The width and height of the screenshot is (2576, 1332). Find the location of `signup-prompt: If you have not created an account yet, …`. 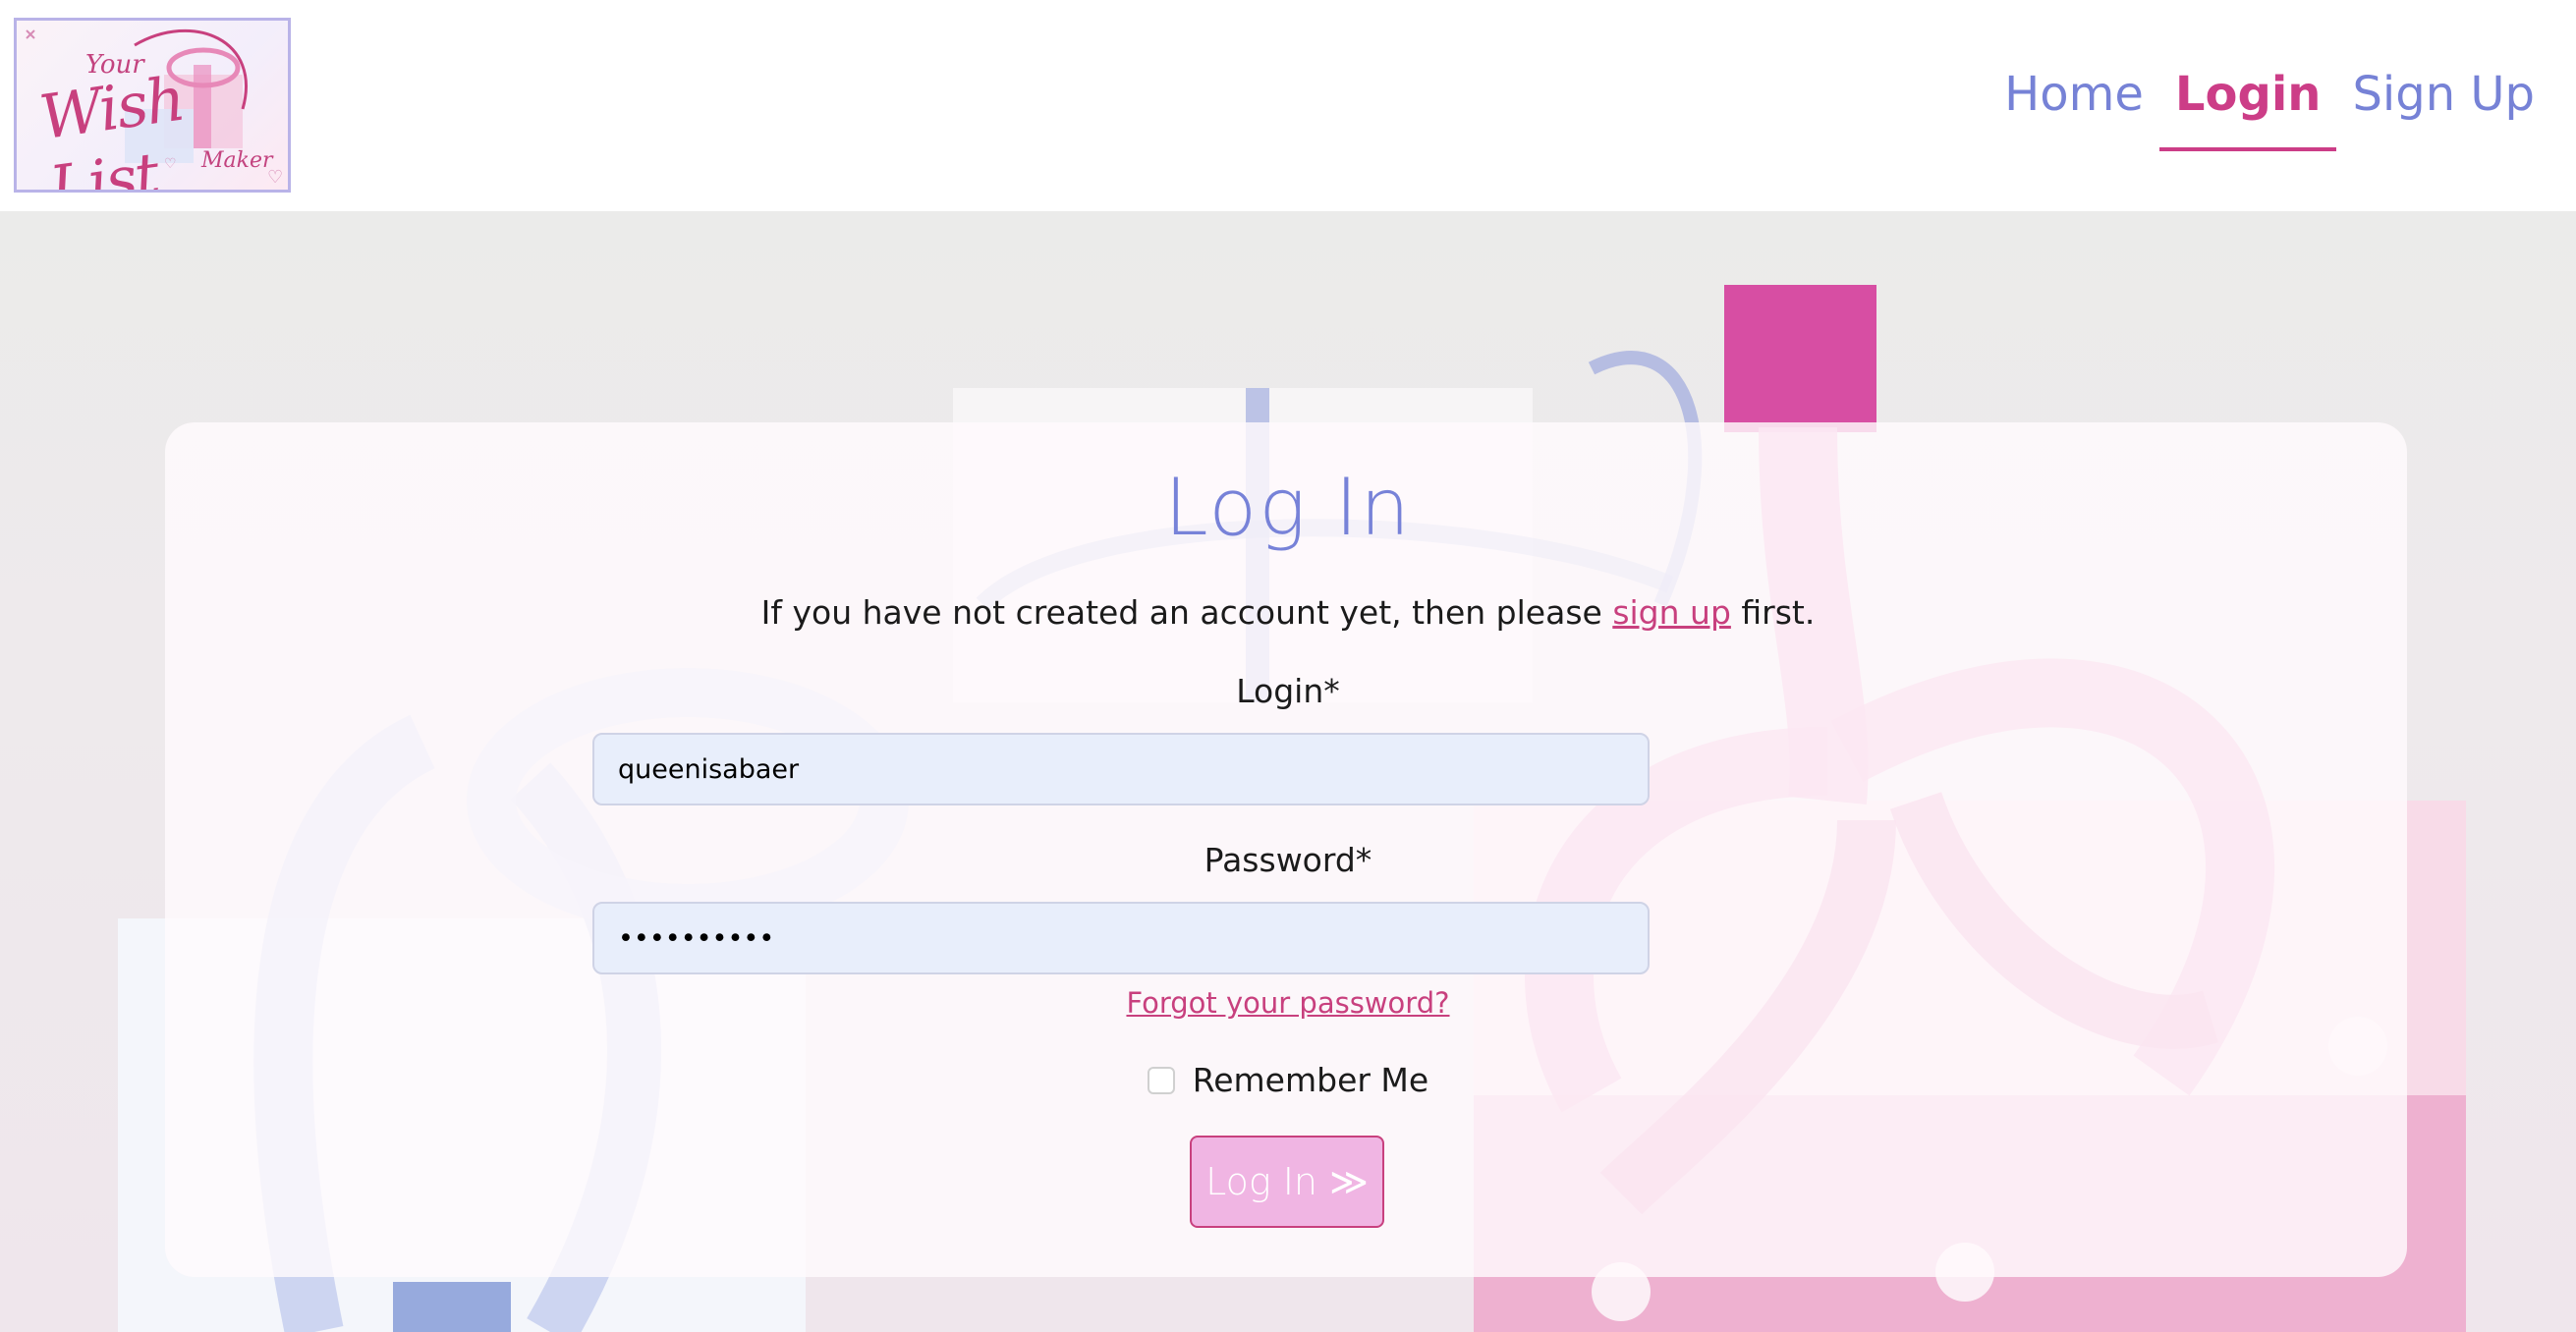

signup-prompt: If you have not created an account yet, … is located at coordinates (1288, 612).